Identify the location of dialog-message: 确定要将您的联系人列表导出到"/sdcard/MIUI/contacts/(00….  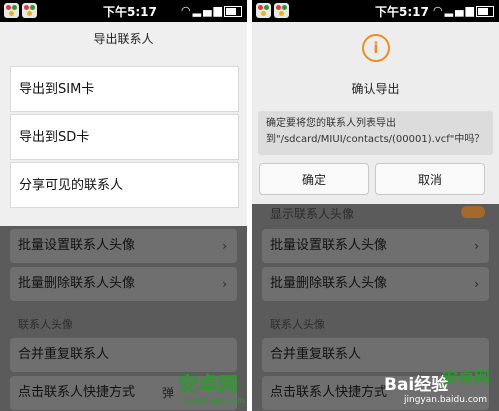
(375, 133).